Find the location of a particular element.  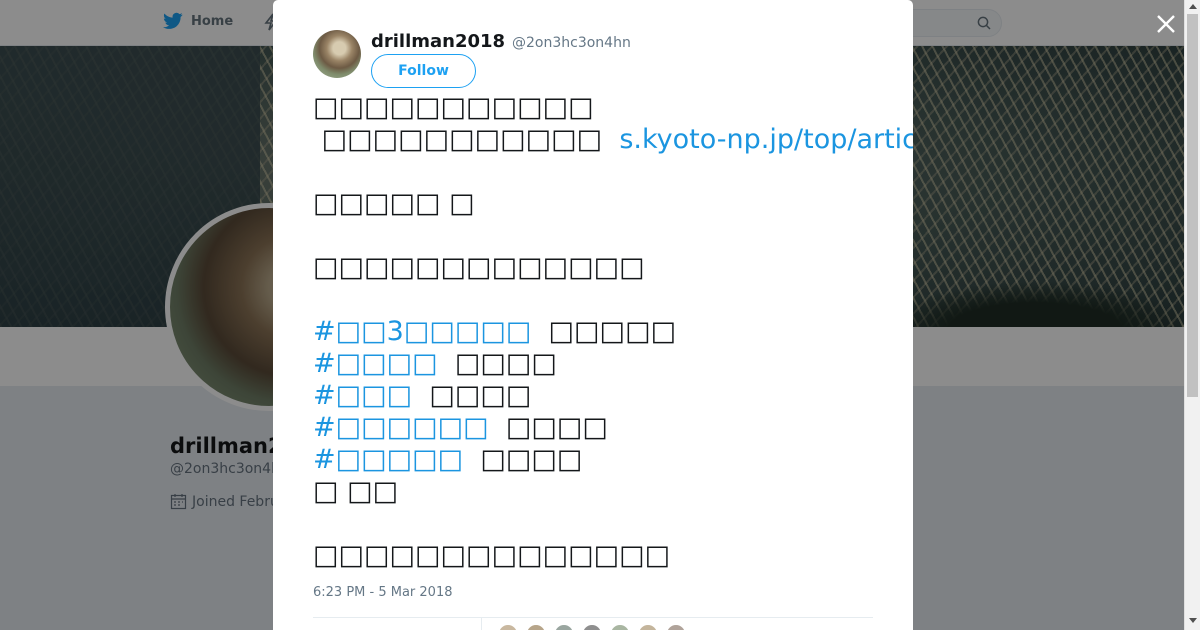

tweet-line-1: □□□□□□□□□□□ is located at coordinates (453, 107).